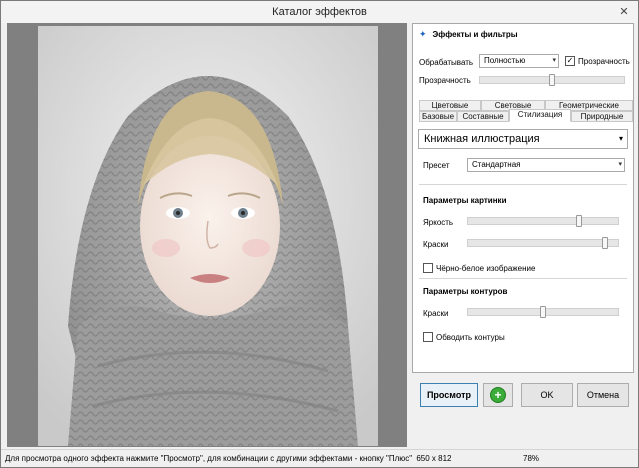  What do you see at coordinates (482, 139) in the screenshot?
I see `effect-select-value: Книжная иллюстрация` at bounding box center [482, 139].